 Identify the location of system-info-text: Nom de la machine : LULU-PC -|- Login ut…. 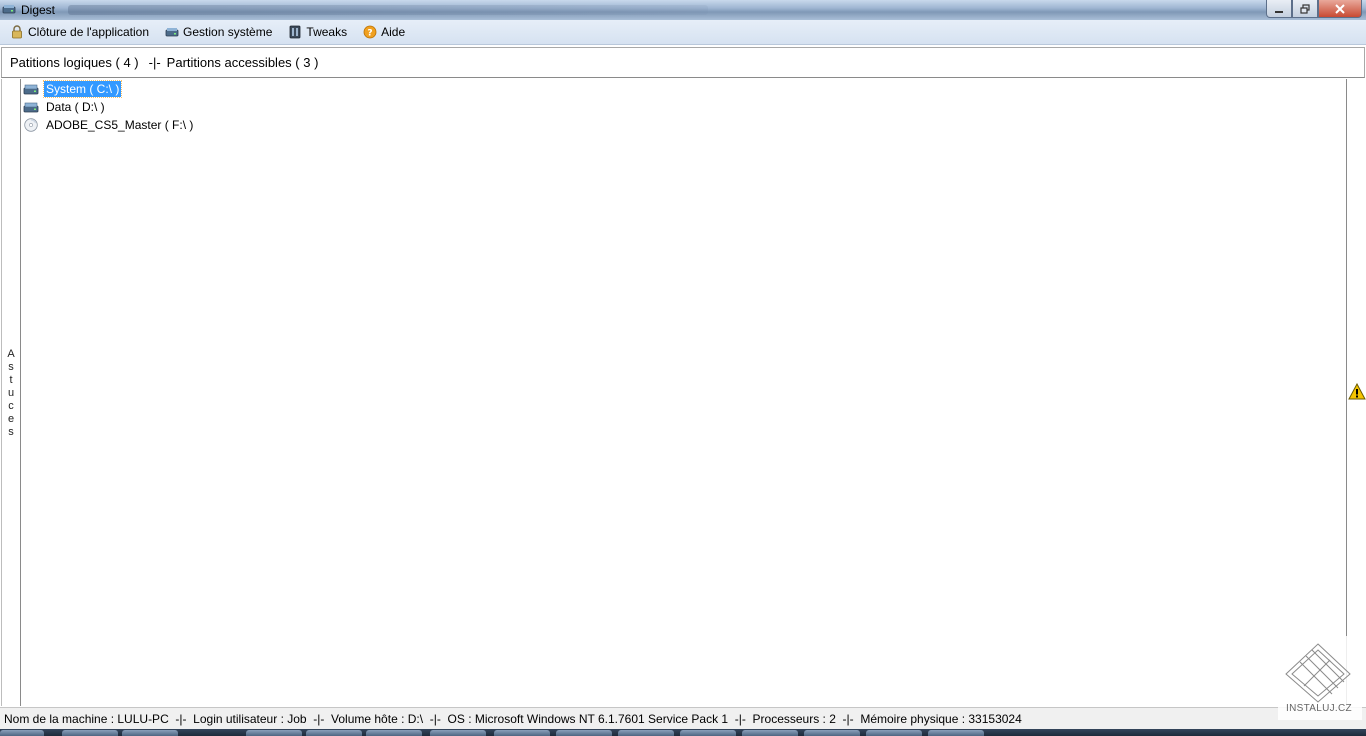
(513, 718).